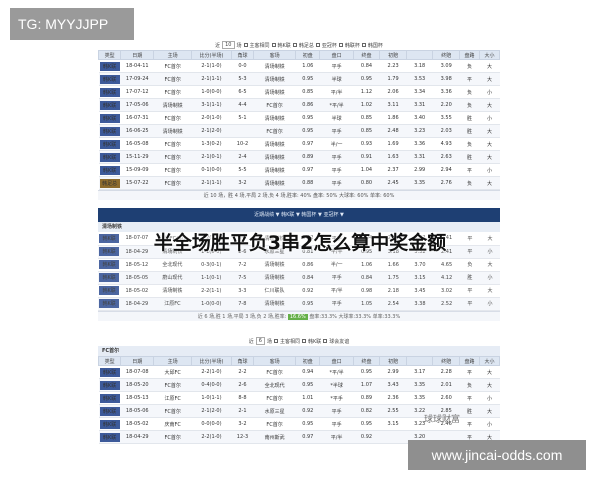 Image resolution: width=600 pixels, height=480 pixels. Describe the element at coordinates (275, 341) in the screenshot. I see `away-checkbox-same-venue` at that location.